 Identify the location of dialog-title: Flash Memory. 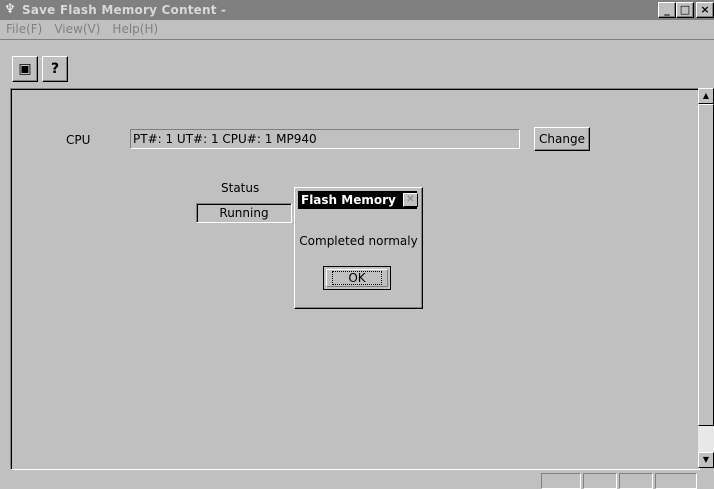
(357, 200).